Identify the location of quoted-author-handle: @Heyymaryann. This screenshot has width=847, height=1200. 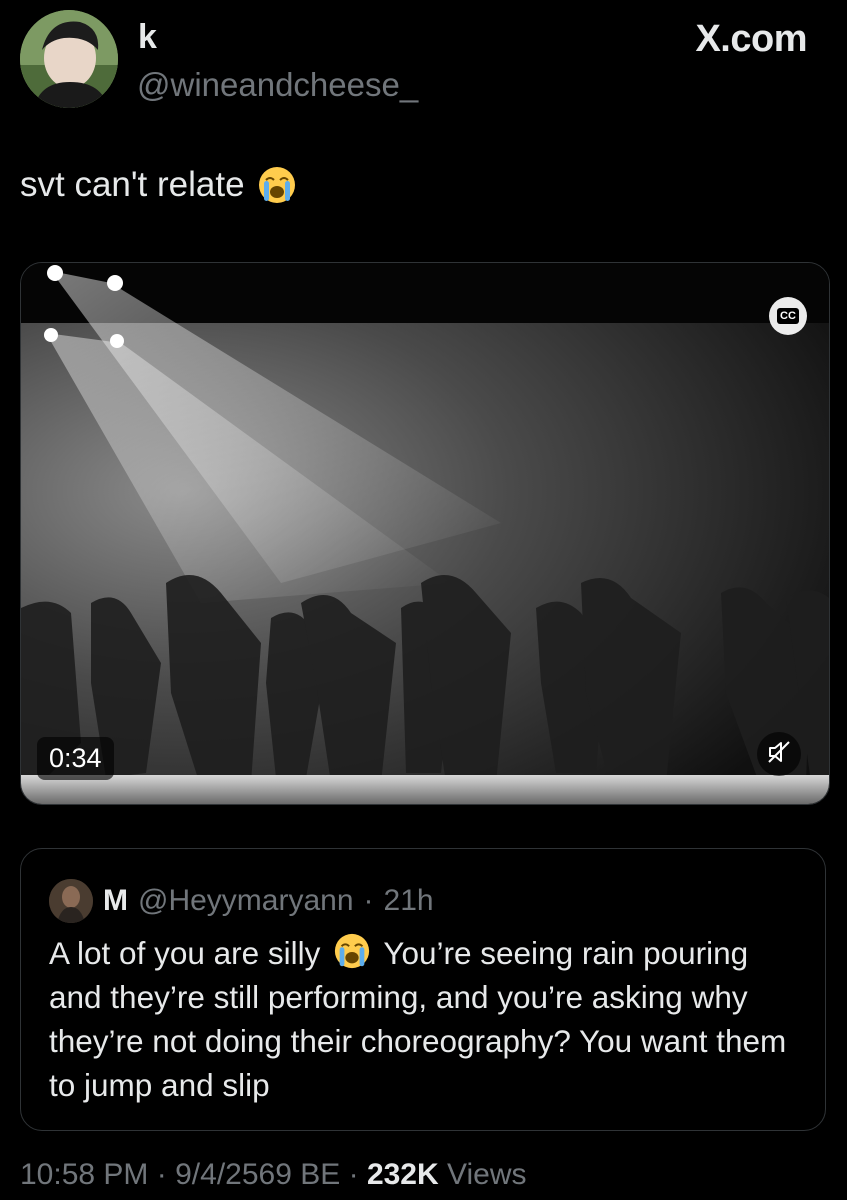
(246, 901).